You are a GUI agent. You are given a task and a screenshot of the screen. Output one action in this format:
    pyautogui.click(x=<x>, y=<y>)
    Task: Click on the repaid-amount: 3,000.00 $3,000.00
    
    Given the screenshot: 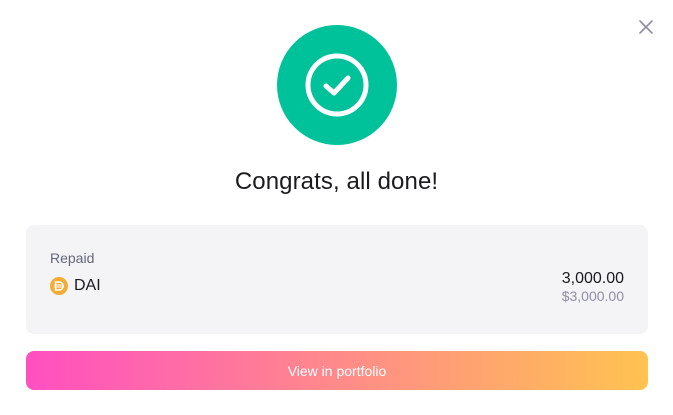 What is the action you would take?
    pyautogui.click(x=593, y=286)
    